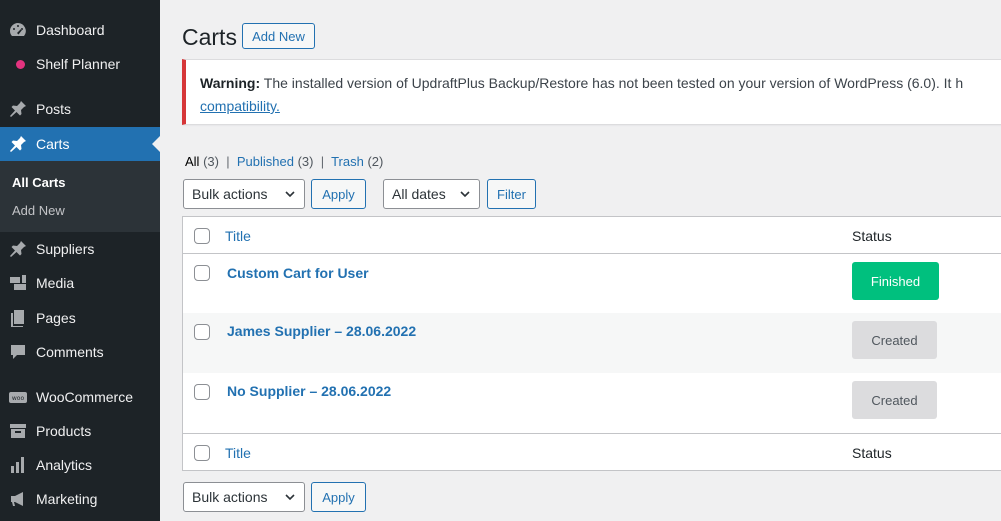 The height and width of the screenshot is (521, 1001). Describe the element at coordinates (265, 161) in the screenshot. I see `view-published: Published` at that location.